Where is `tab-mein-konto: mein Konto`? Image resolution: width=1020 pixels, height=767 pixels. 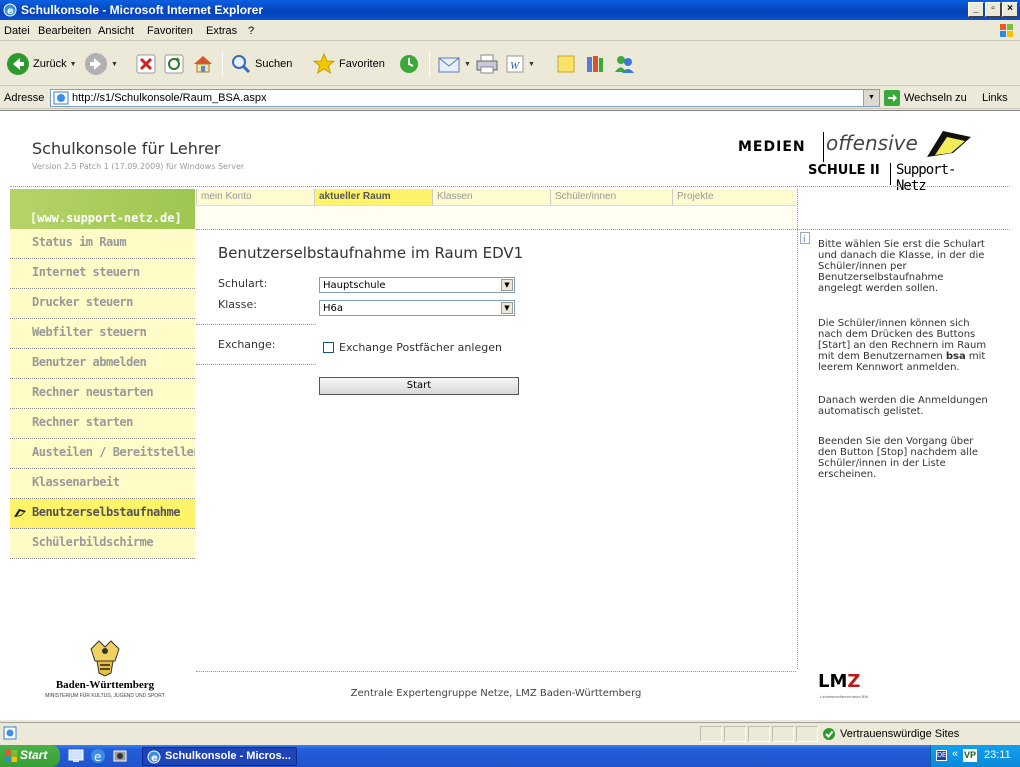 tab-mein-konto: mein Konto is located at coordinates (255, 197).